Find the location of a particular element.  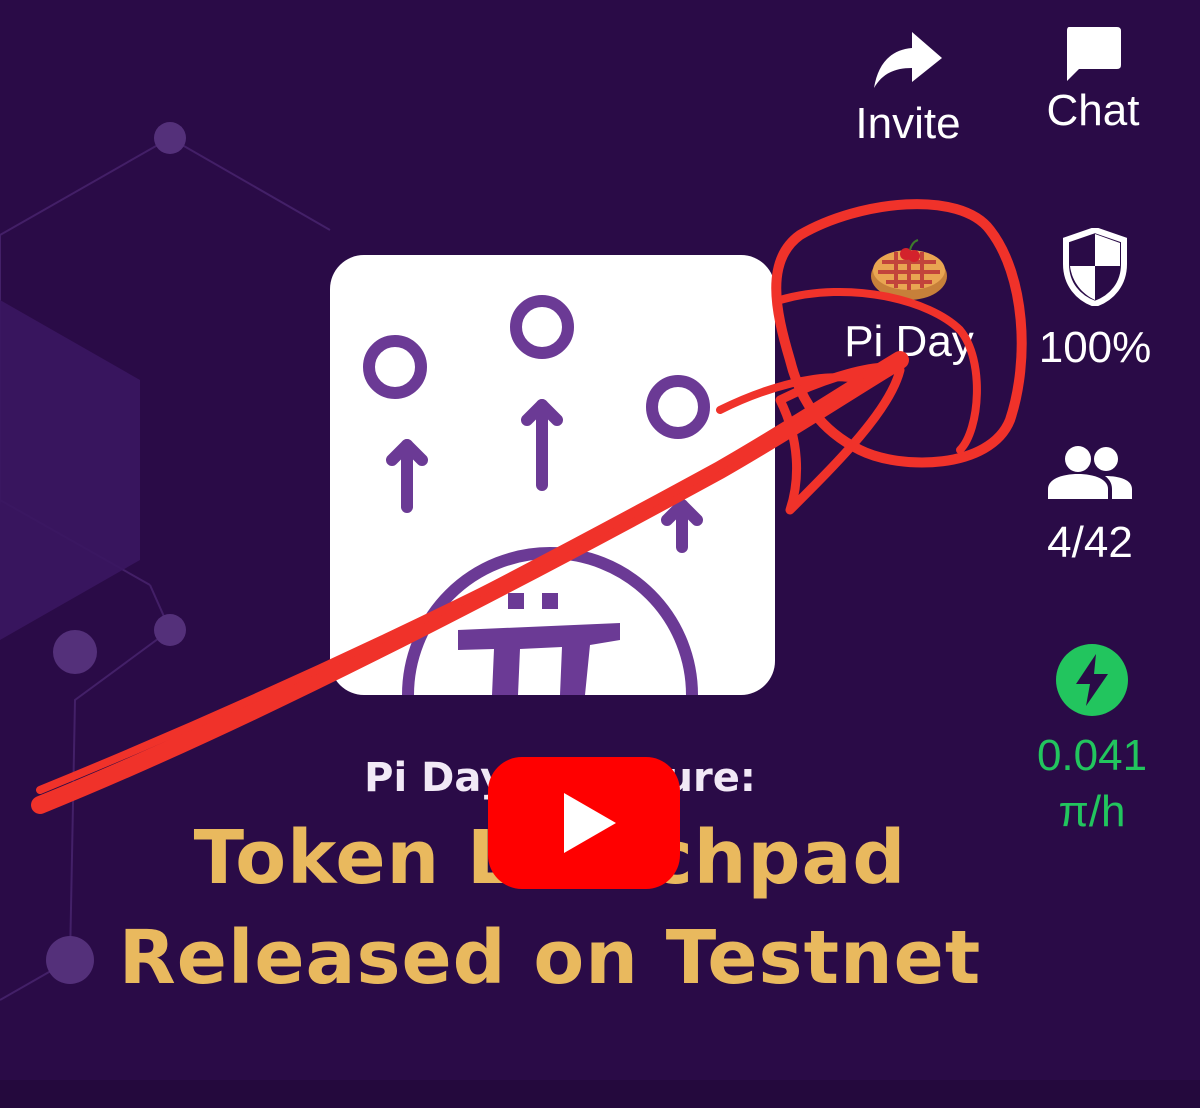

security-percentage: 100% is located at coordinates (1095, 347).